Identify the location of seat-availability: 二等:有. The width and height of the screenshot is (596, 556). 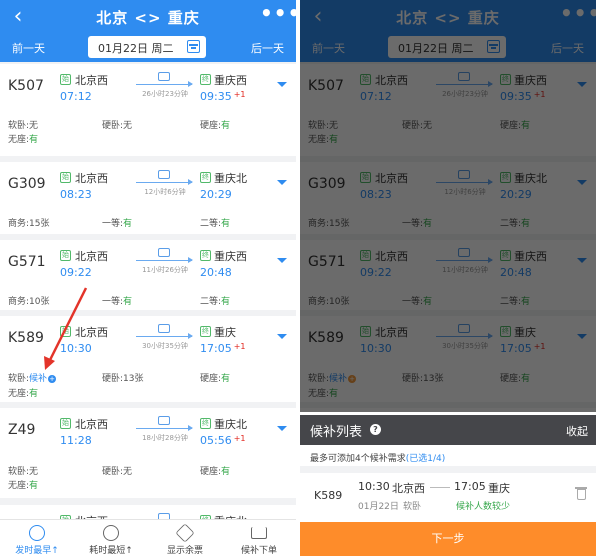
(215, 222).